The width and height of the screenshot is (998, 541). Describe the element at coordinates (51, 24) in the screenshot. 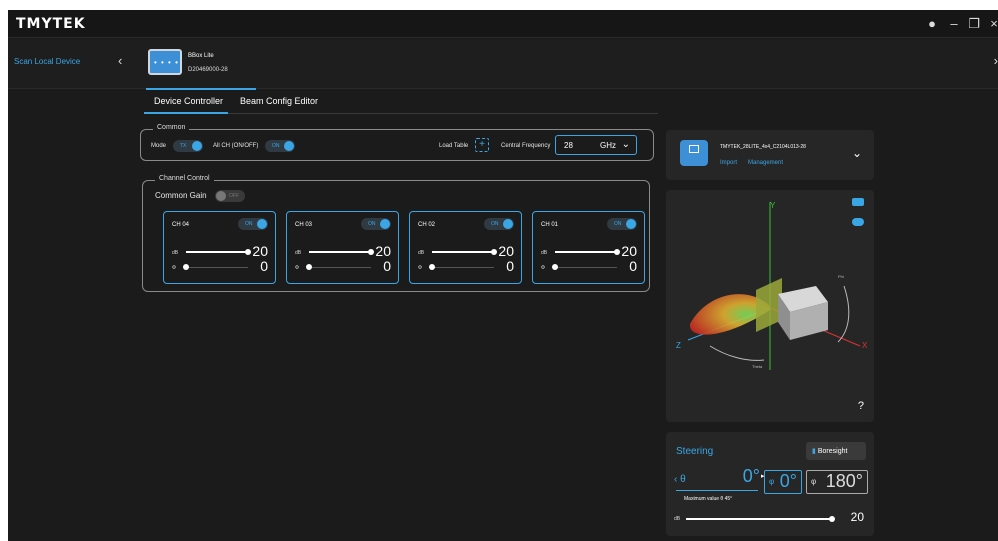

I see `app-logo: TMYTEK` at that location.